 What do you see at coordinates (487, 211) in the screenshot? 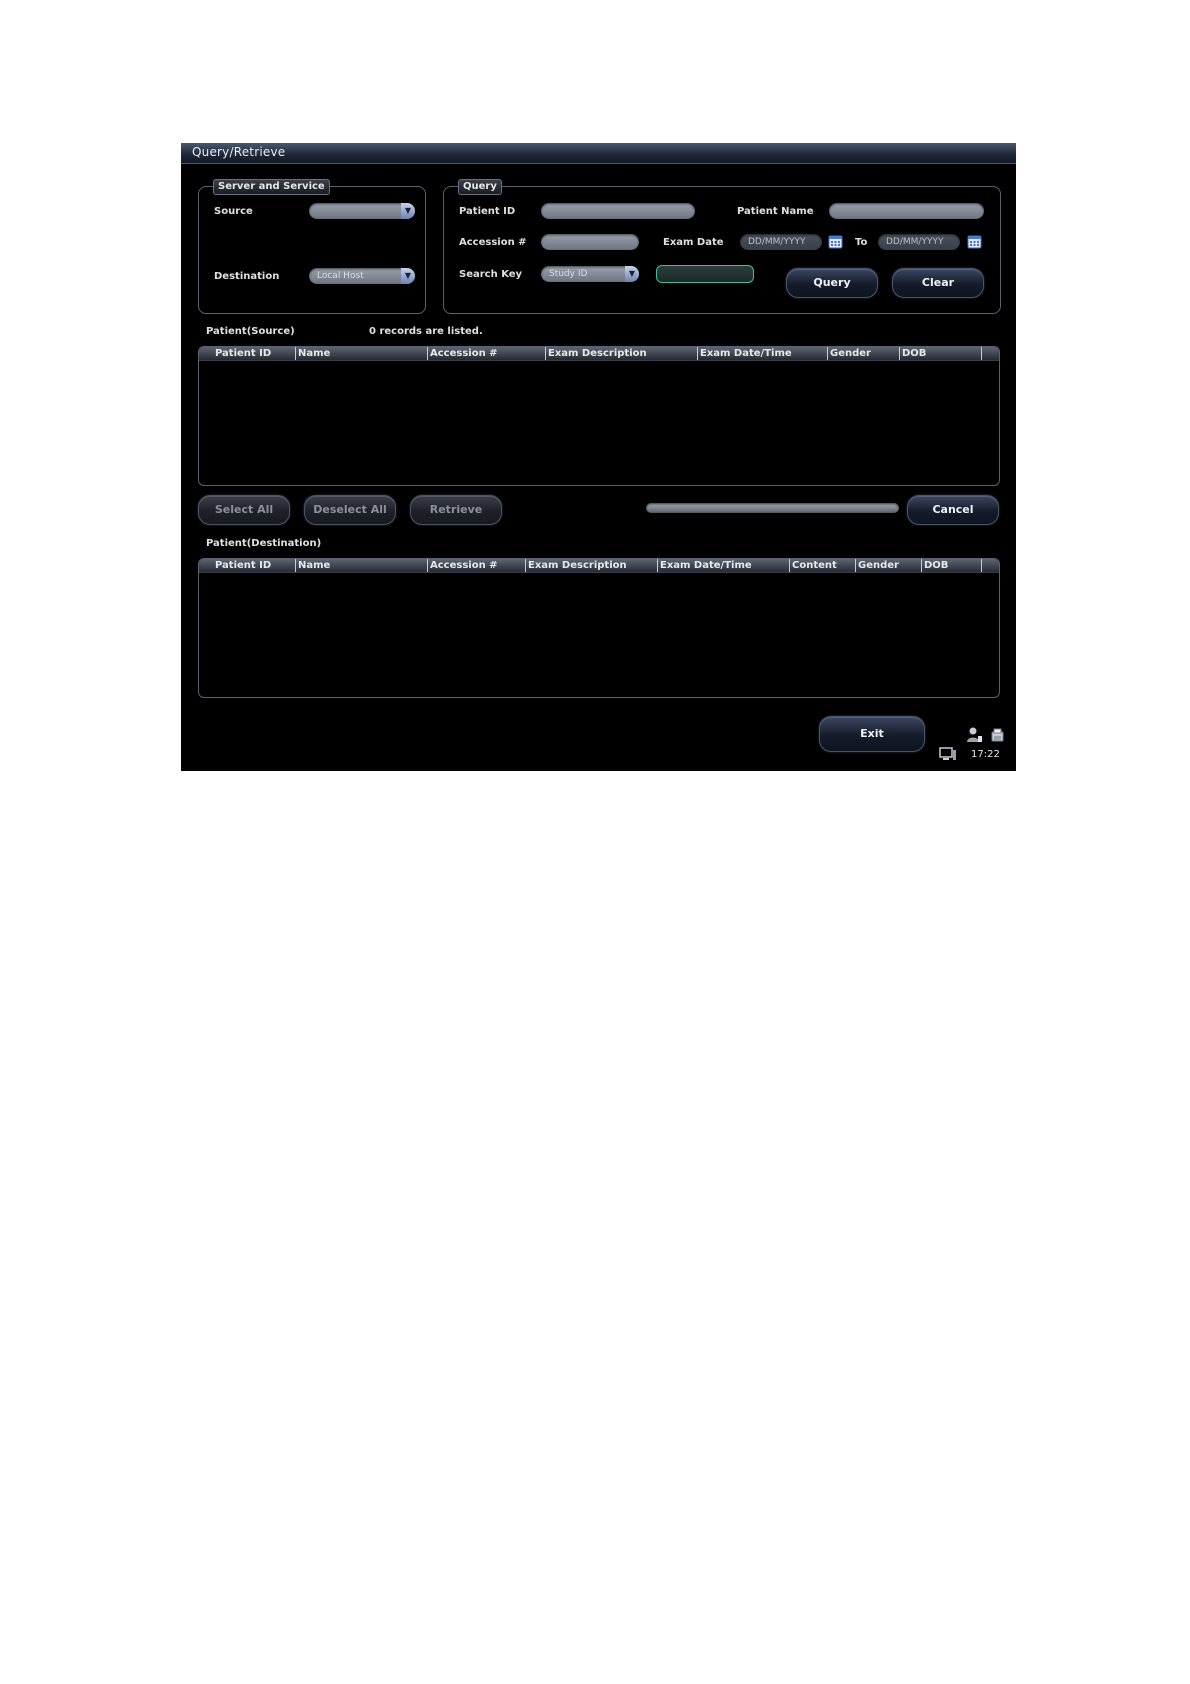
I see `patient-id-label: Patient ID` at bounding box center [487, 211].